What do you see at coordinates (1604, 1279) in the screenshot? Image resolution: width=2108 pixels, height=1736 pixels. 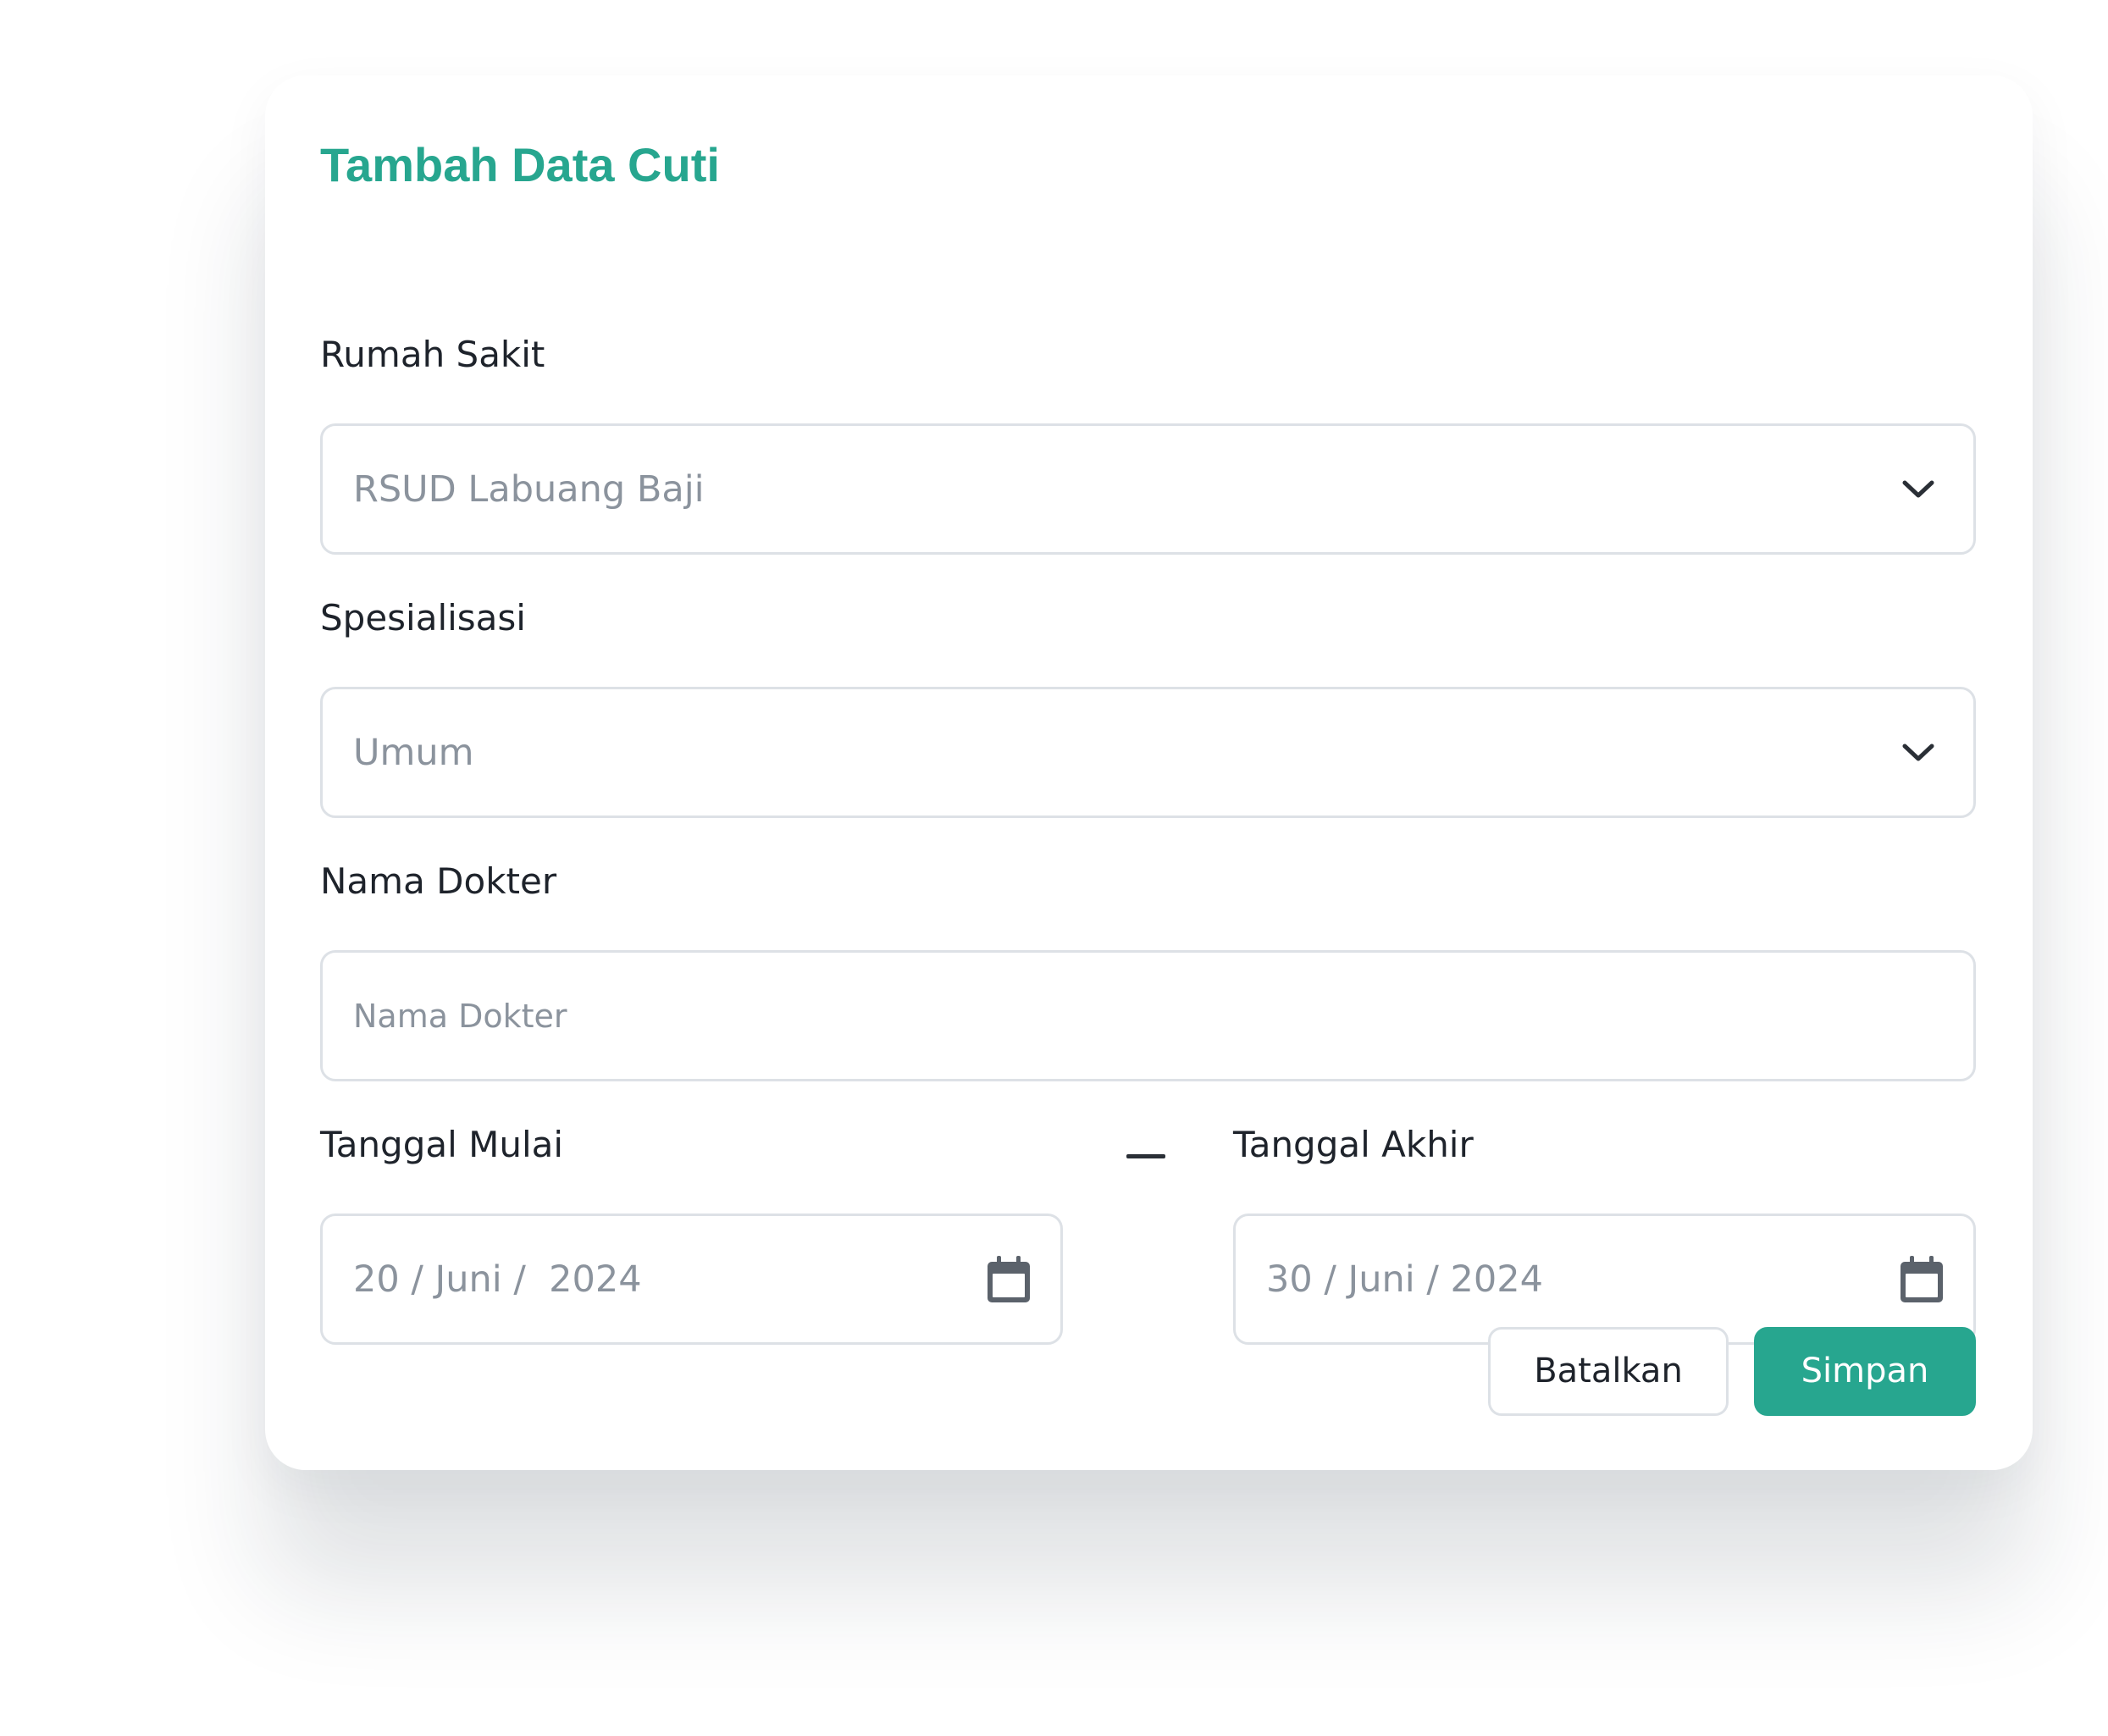 I see `end-date-picker: 30 / Juni / 2024` at bounding box center [1604, 1279].